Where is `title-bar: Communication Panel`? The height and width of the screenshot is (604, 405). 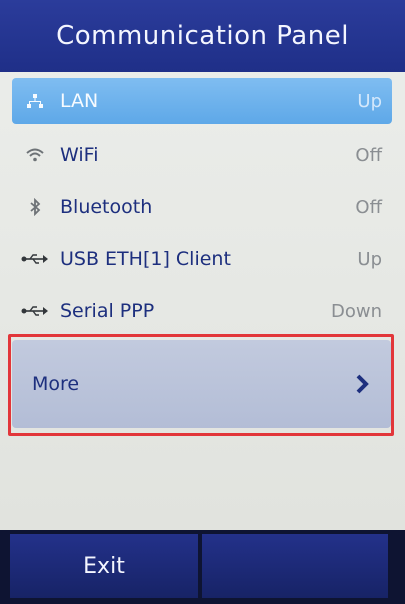 title-bar: Communication Panel is located at coordinates (202, 36).